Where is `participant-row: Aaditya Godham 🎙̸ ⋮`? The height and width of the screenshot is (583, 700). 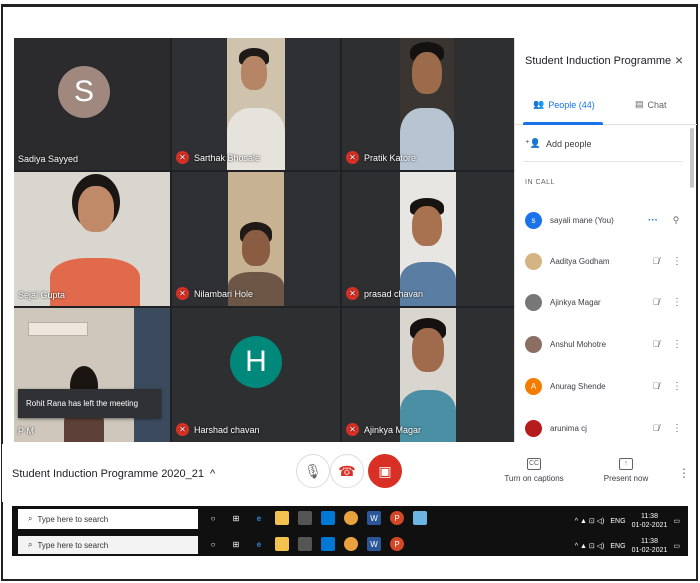
participant-row: Aaditya Godham 🎙̸ ⋮ is located at coordinates (606, 261).